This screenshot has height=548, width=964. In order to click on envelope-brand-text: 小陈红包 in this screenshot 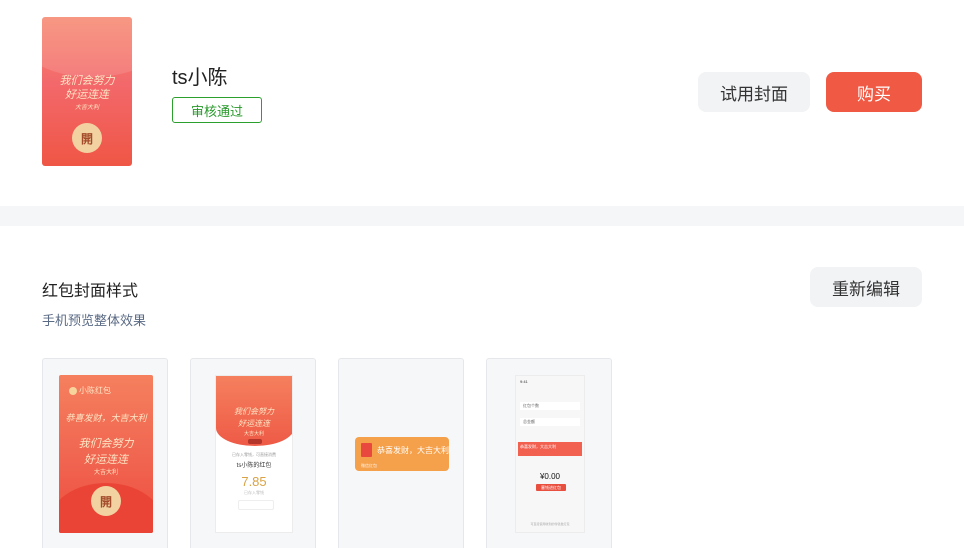, I will do `click(95, 390)`.